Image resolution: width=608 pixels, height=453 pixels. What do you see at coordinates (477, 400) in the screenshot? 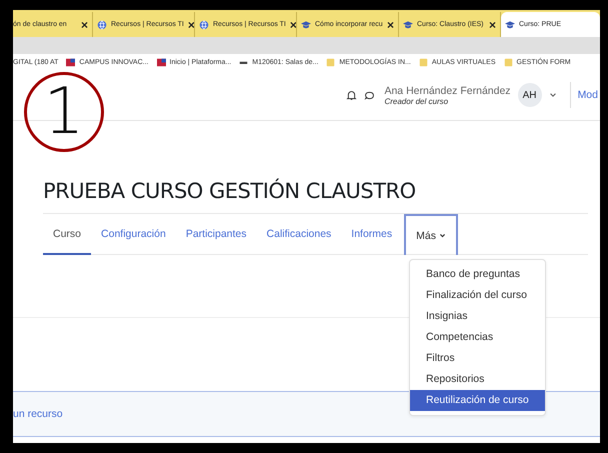
I see `menu-item: Reutilización de curso` at bounding box center [477, 400].